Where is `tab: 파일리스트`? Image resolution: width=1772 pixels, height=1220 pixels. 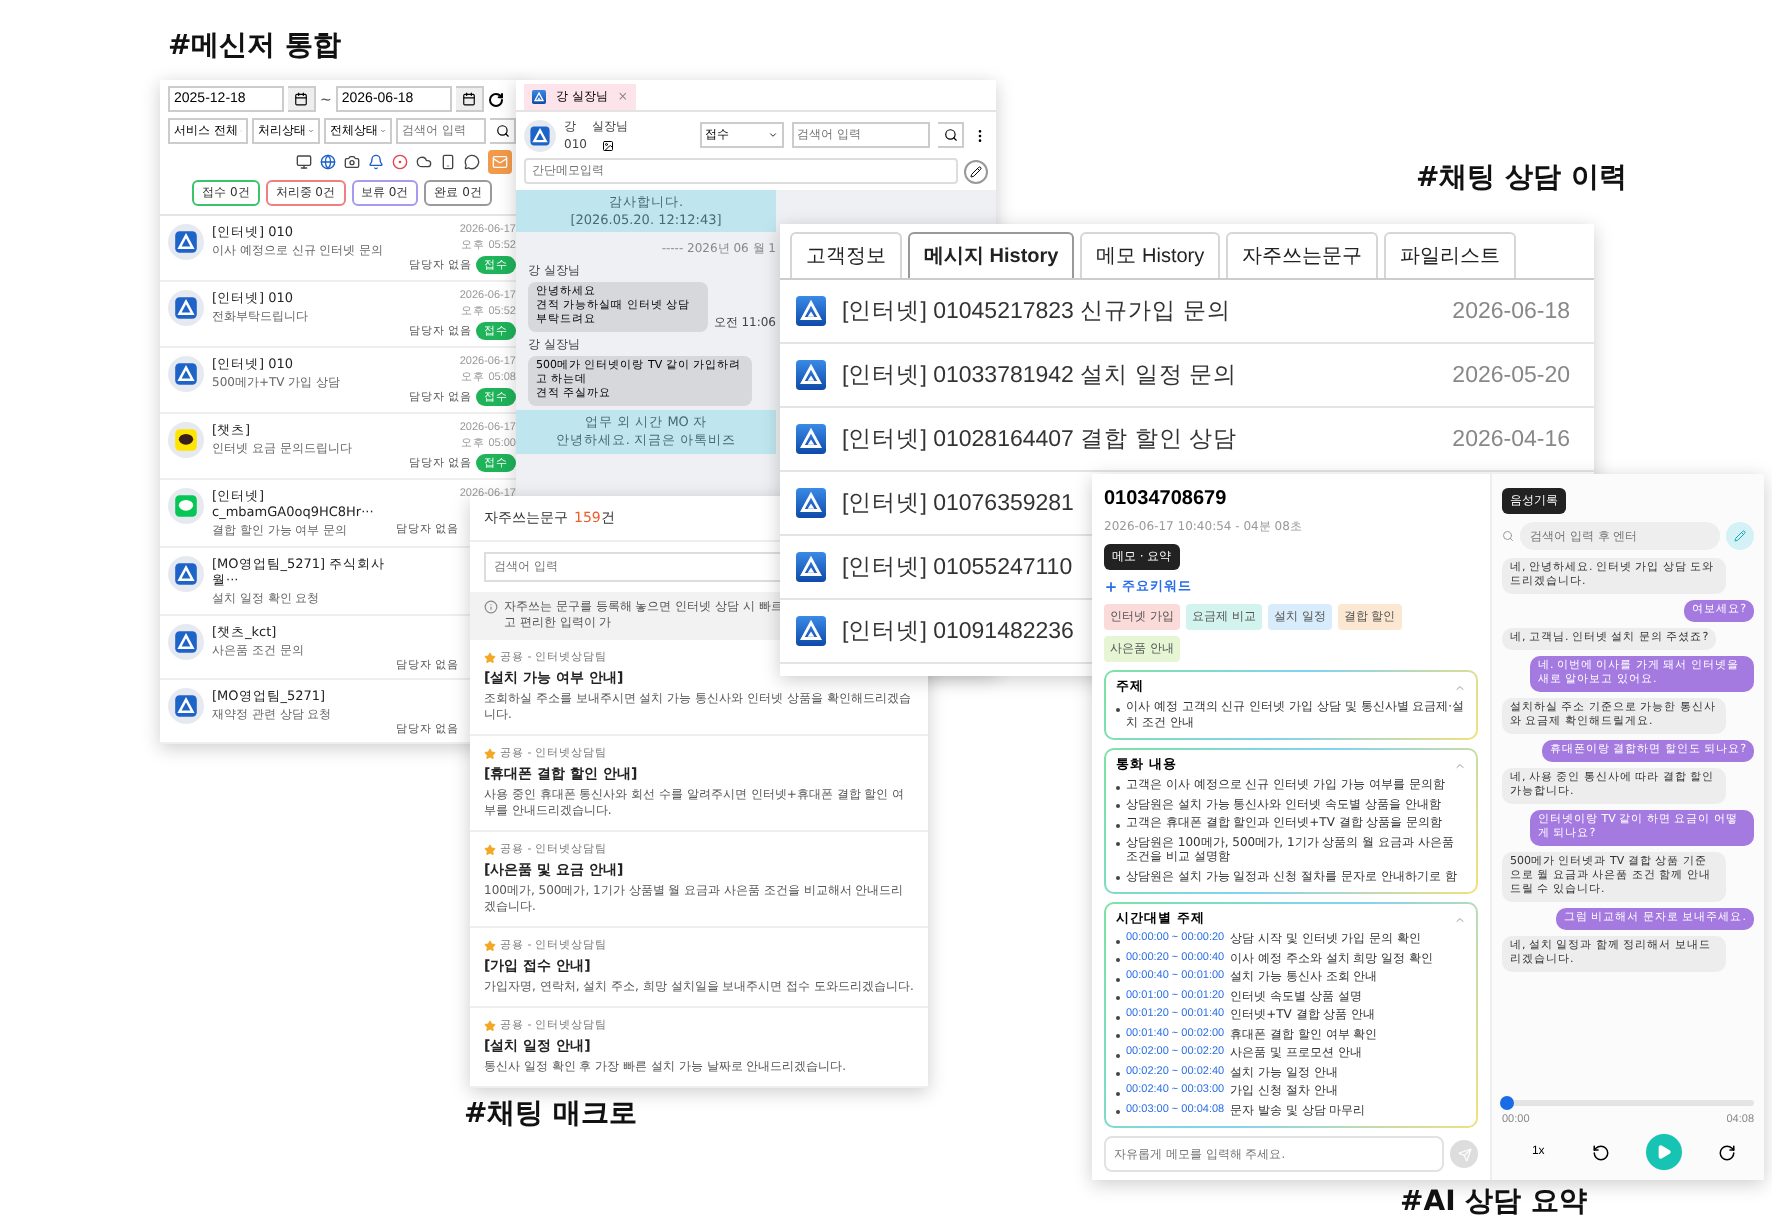 tab: 파일리스트 is located at coordinates (1450, 255).